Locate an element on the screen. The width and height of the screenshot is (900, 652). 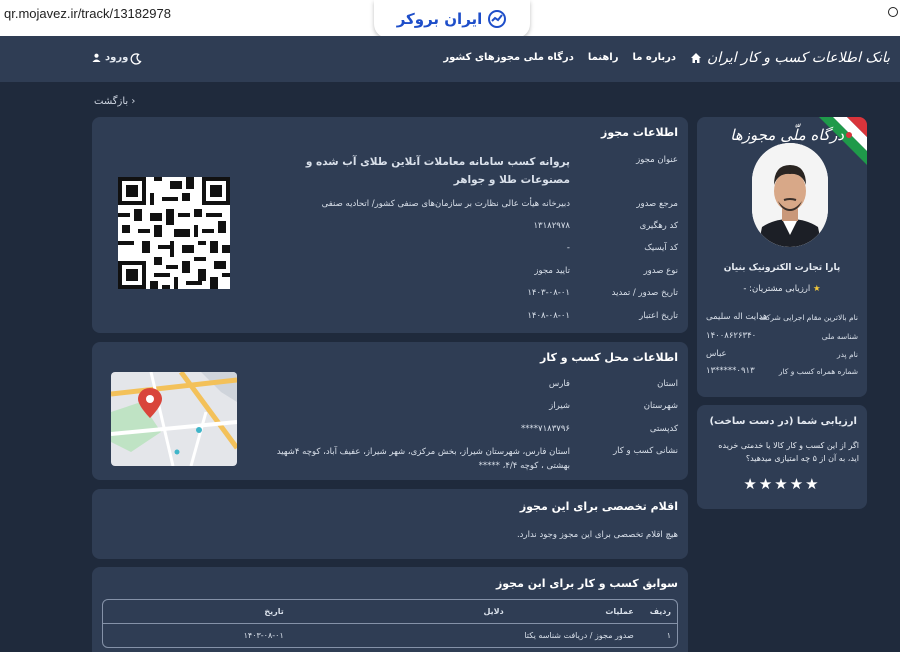
value-issue-date: ۱۴۰۳-۰۸-۰۱ is located at coordinates (548, 293).